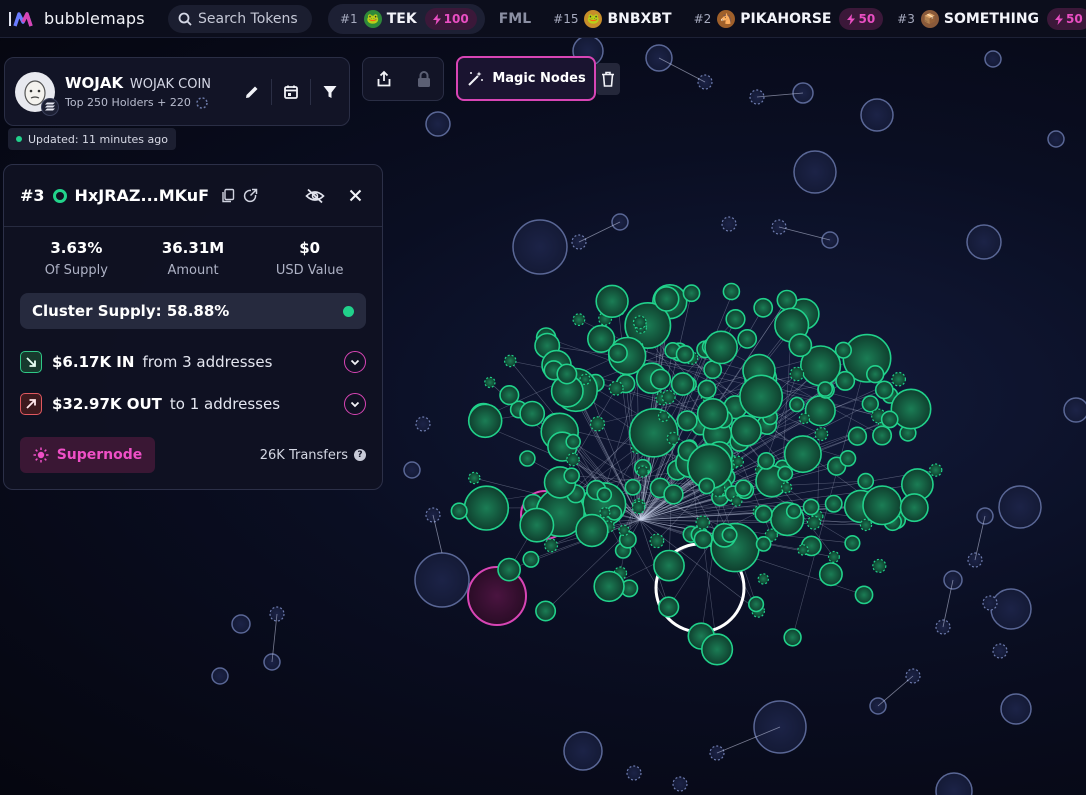 This screenshot has height=795, width=1086. What do you see at coordinates (384, 79) in the screenshot?
I see `share-button` at bounding box center [384, 79].